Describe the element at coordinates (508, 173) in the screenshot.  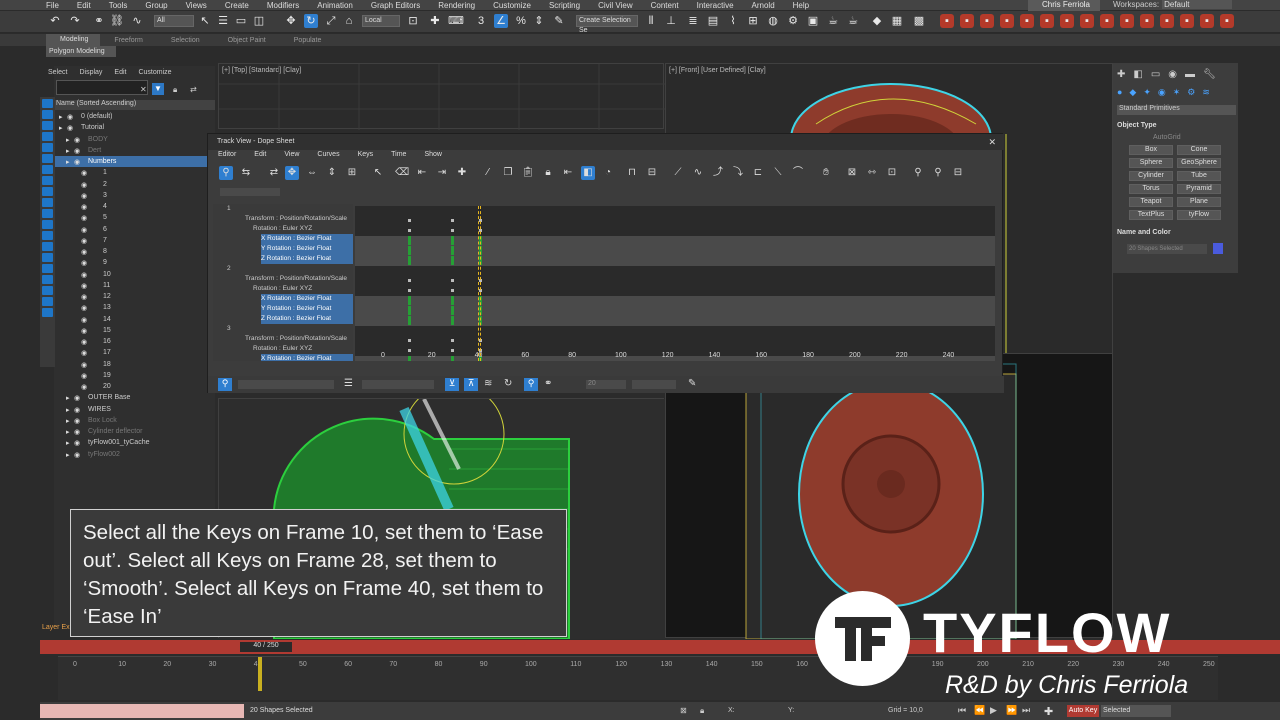
I see `copy-icon: ❐` at that location.